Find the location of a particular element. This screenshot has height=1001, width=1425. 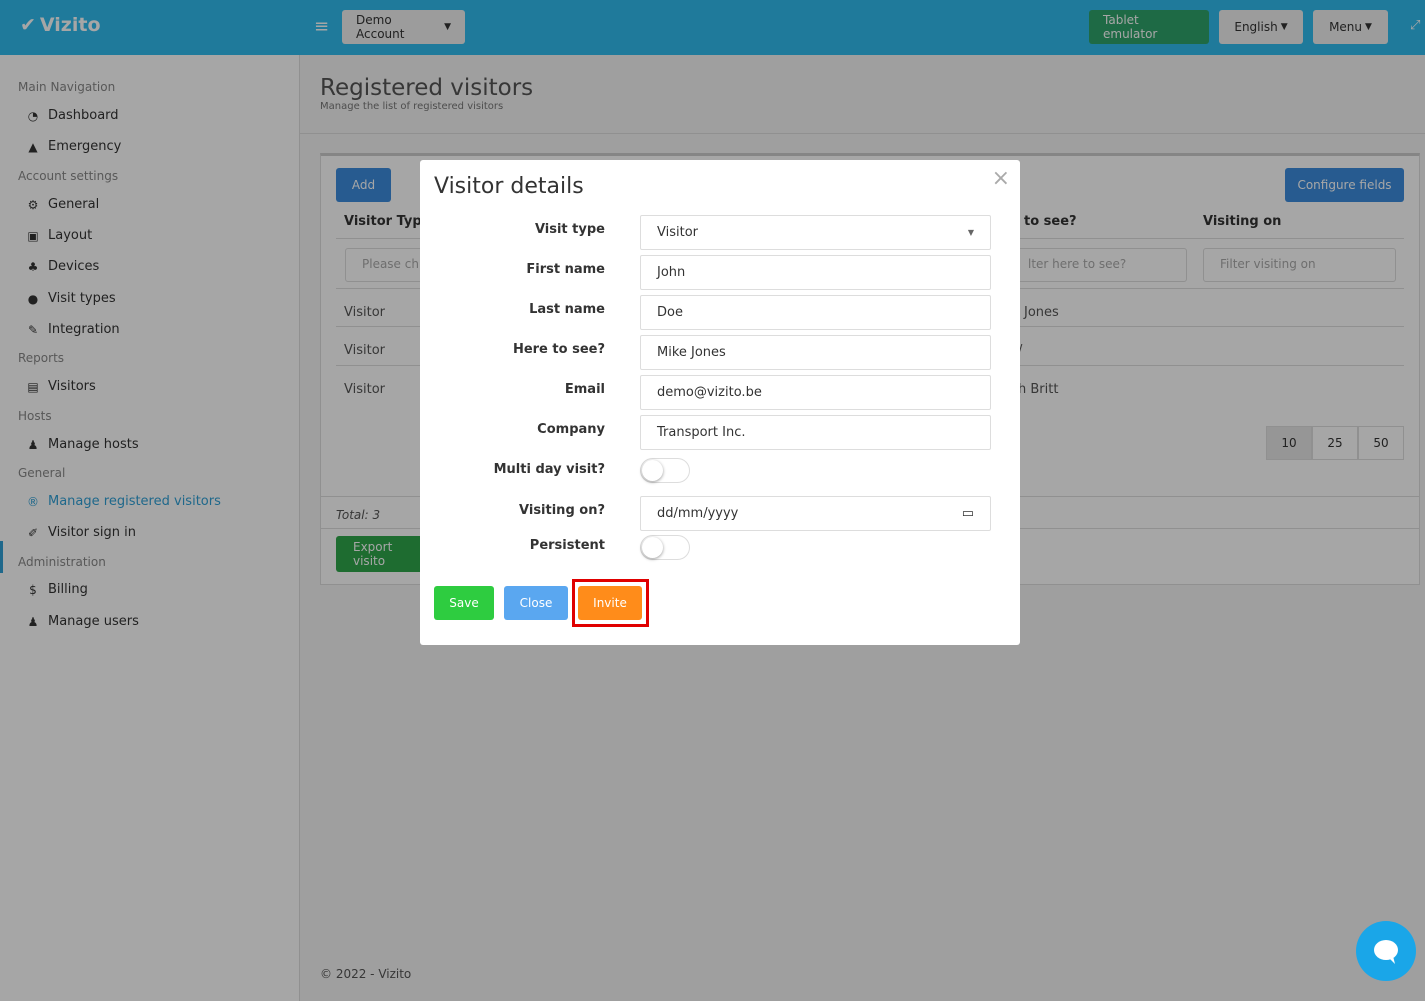

email-label: Email is located at coordinates (584, 389).